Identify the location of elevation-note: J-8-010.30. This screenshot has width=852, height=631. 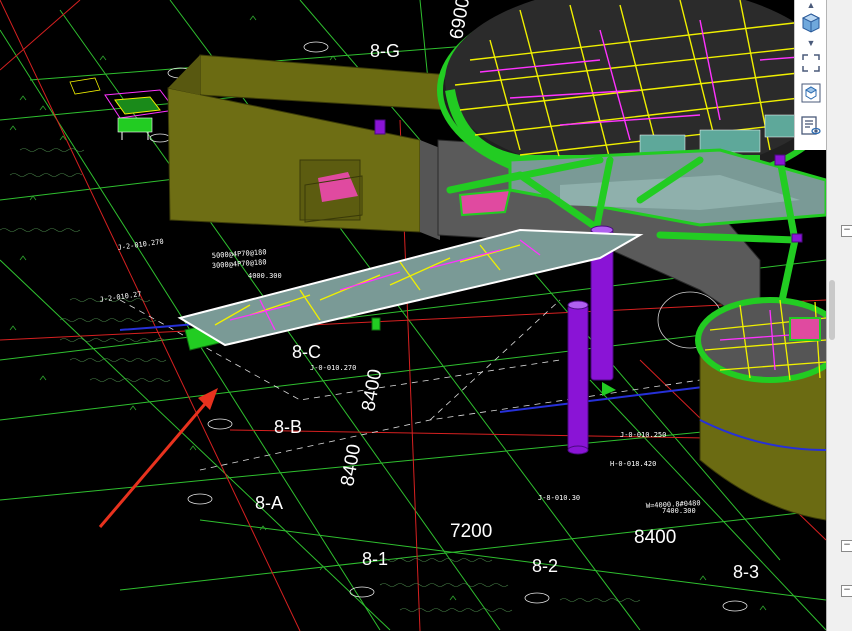
(559, 498).